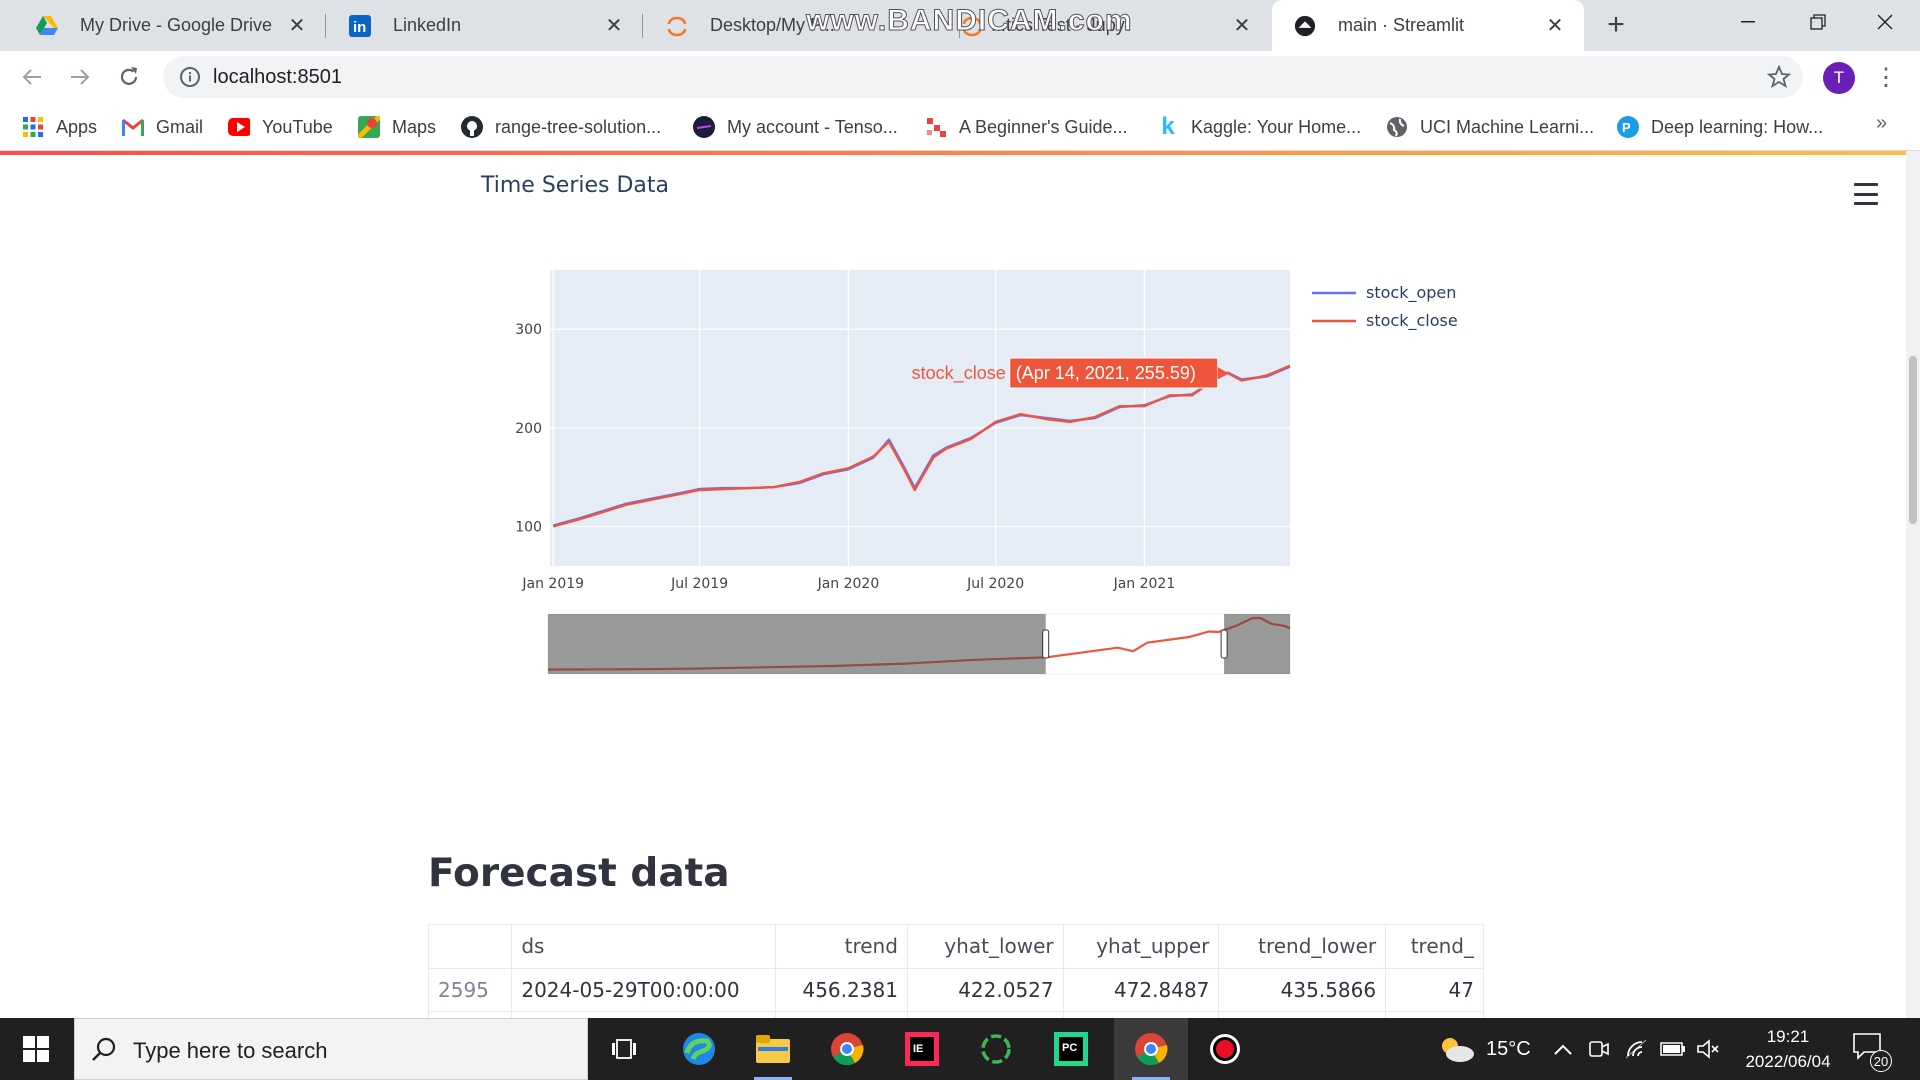 This screenshot has width=1920, height=1080. I want to click on svg-text: PC, so click(1069, 1048).